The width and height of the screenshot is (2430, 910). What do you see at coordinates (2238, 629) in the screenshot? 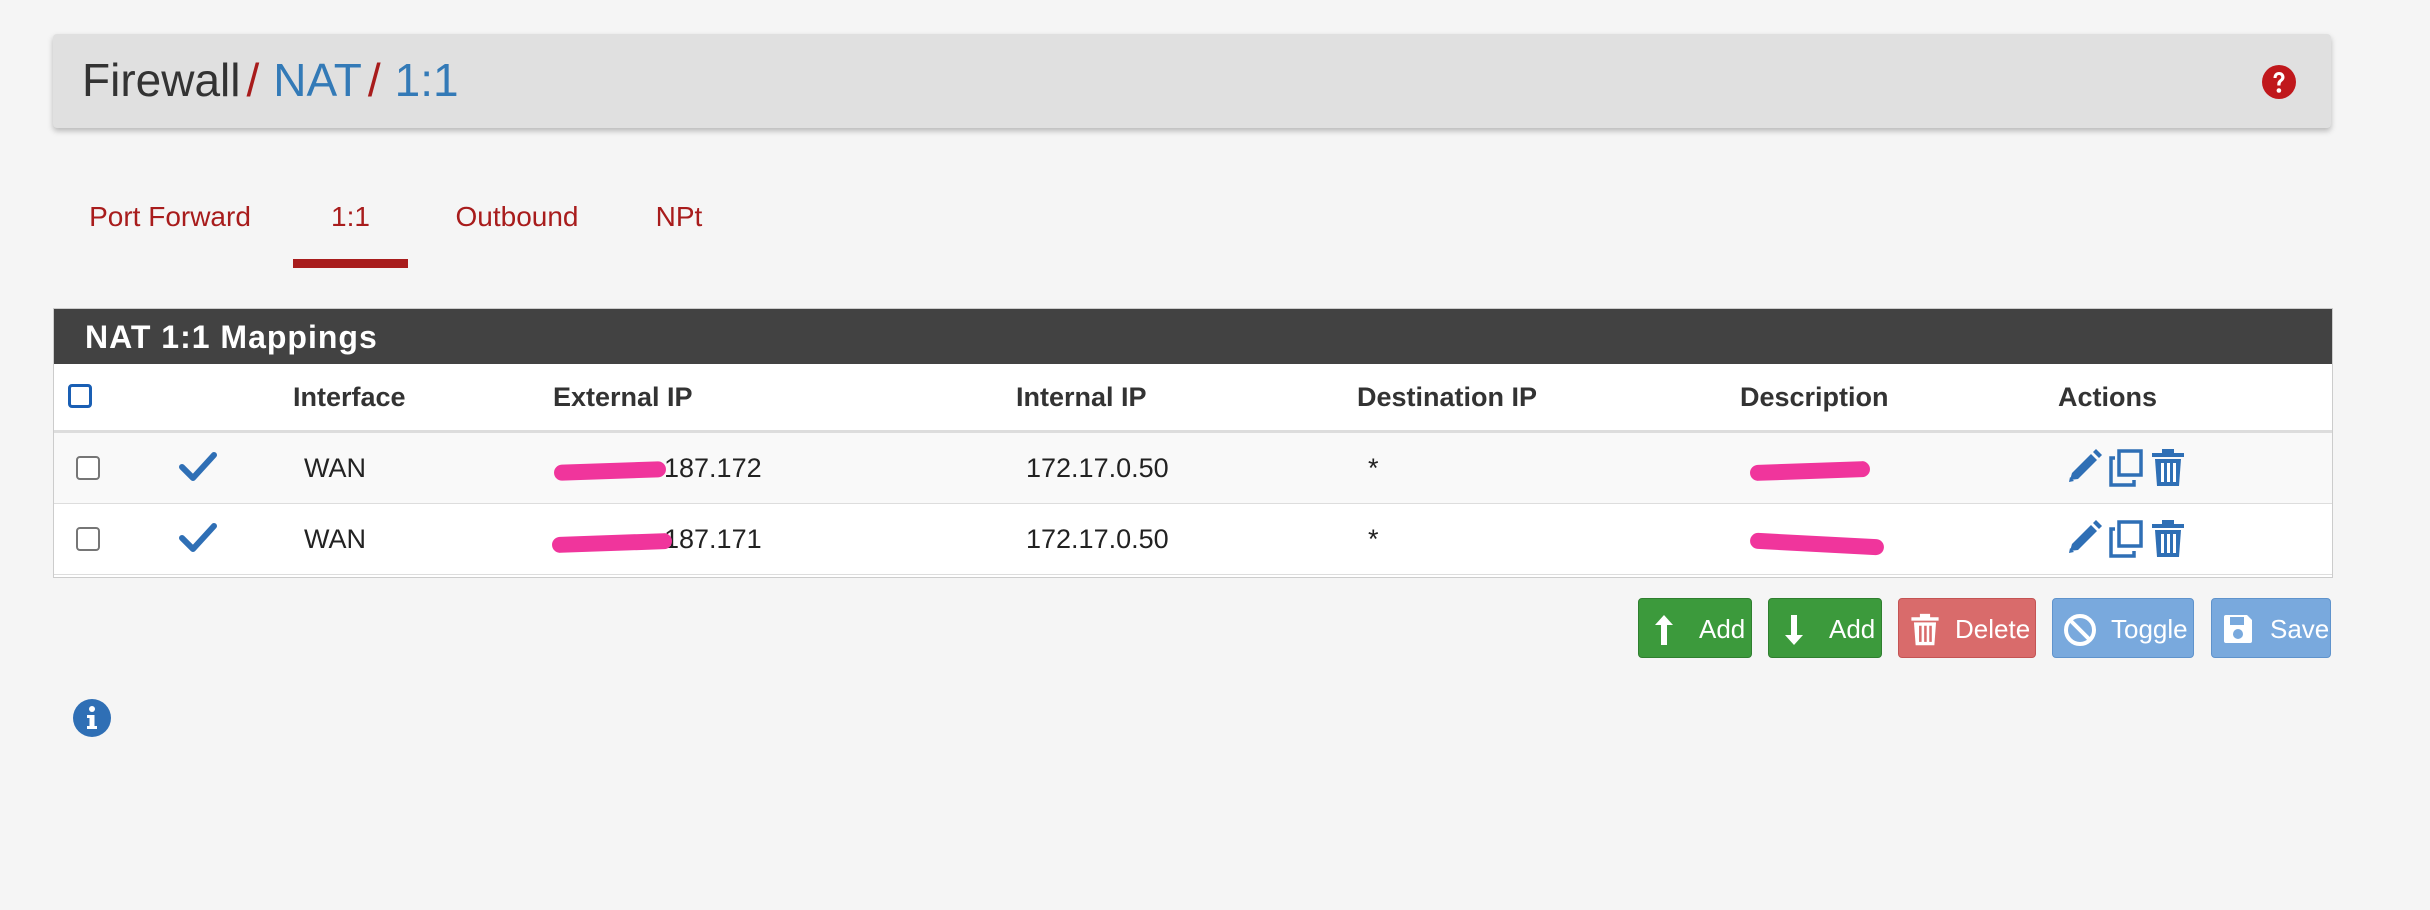
I see `floppy-disk-icon` at bounding box center [2238, 629].